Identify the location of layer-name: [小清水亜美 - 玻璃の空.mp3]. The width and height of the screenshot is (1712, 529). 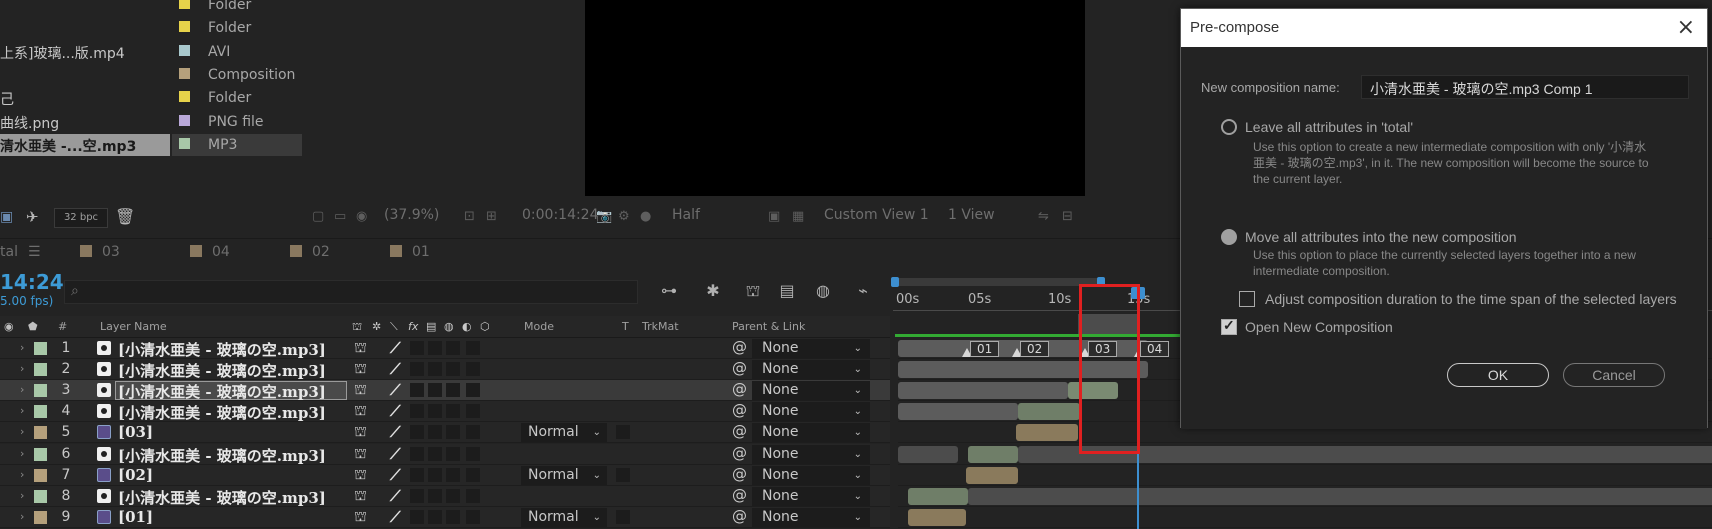
(222, 349).